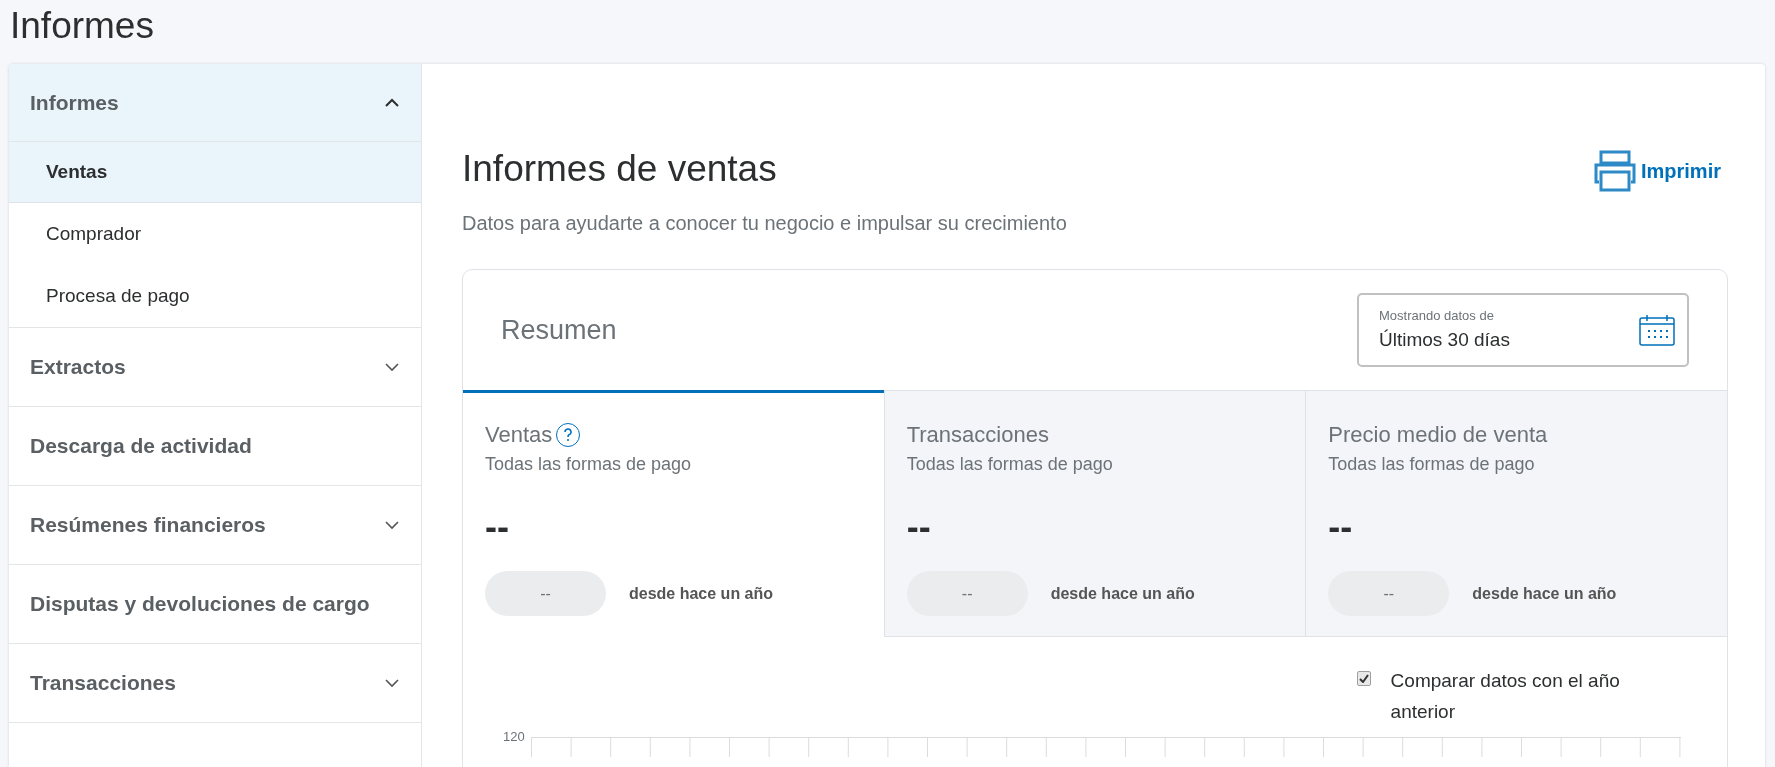 This screenshot has width=1775, height=767. What do you see at coordinates (764, 223) in the screenshot?
I see `page-subtitle: Datos para ayudarte a conocer tu negocio e impulsar su crecimiento` at bounding box center [764, 223].